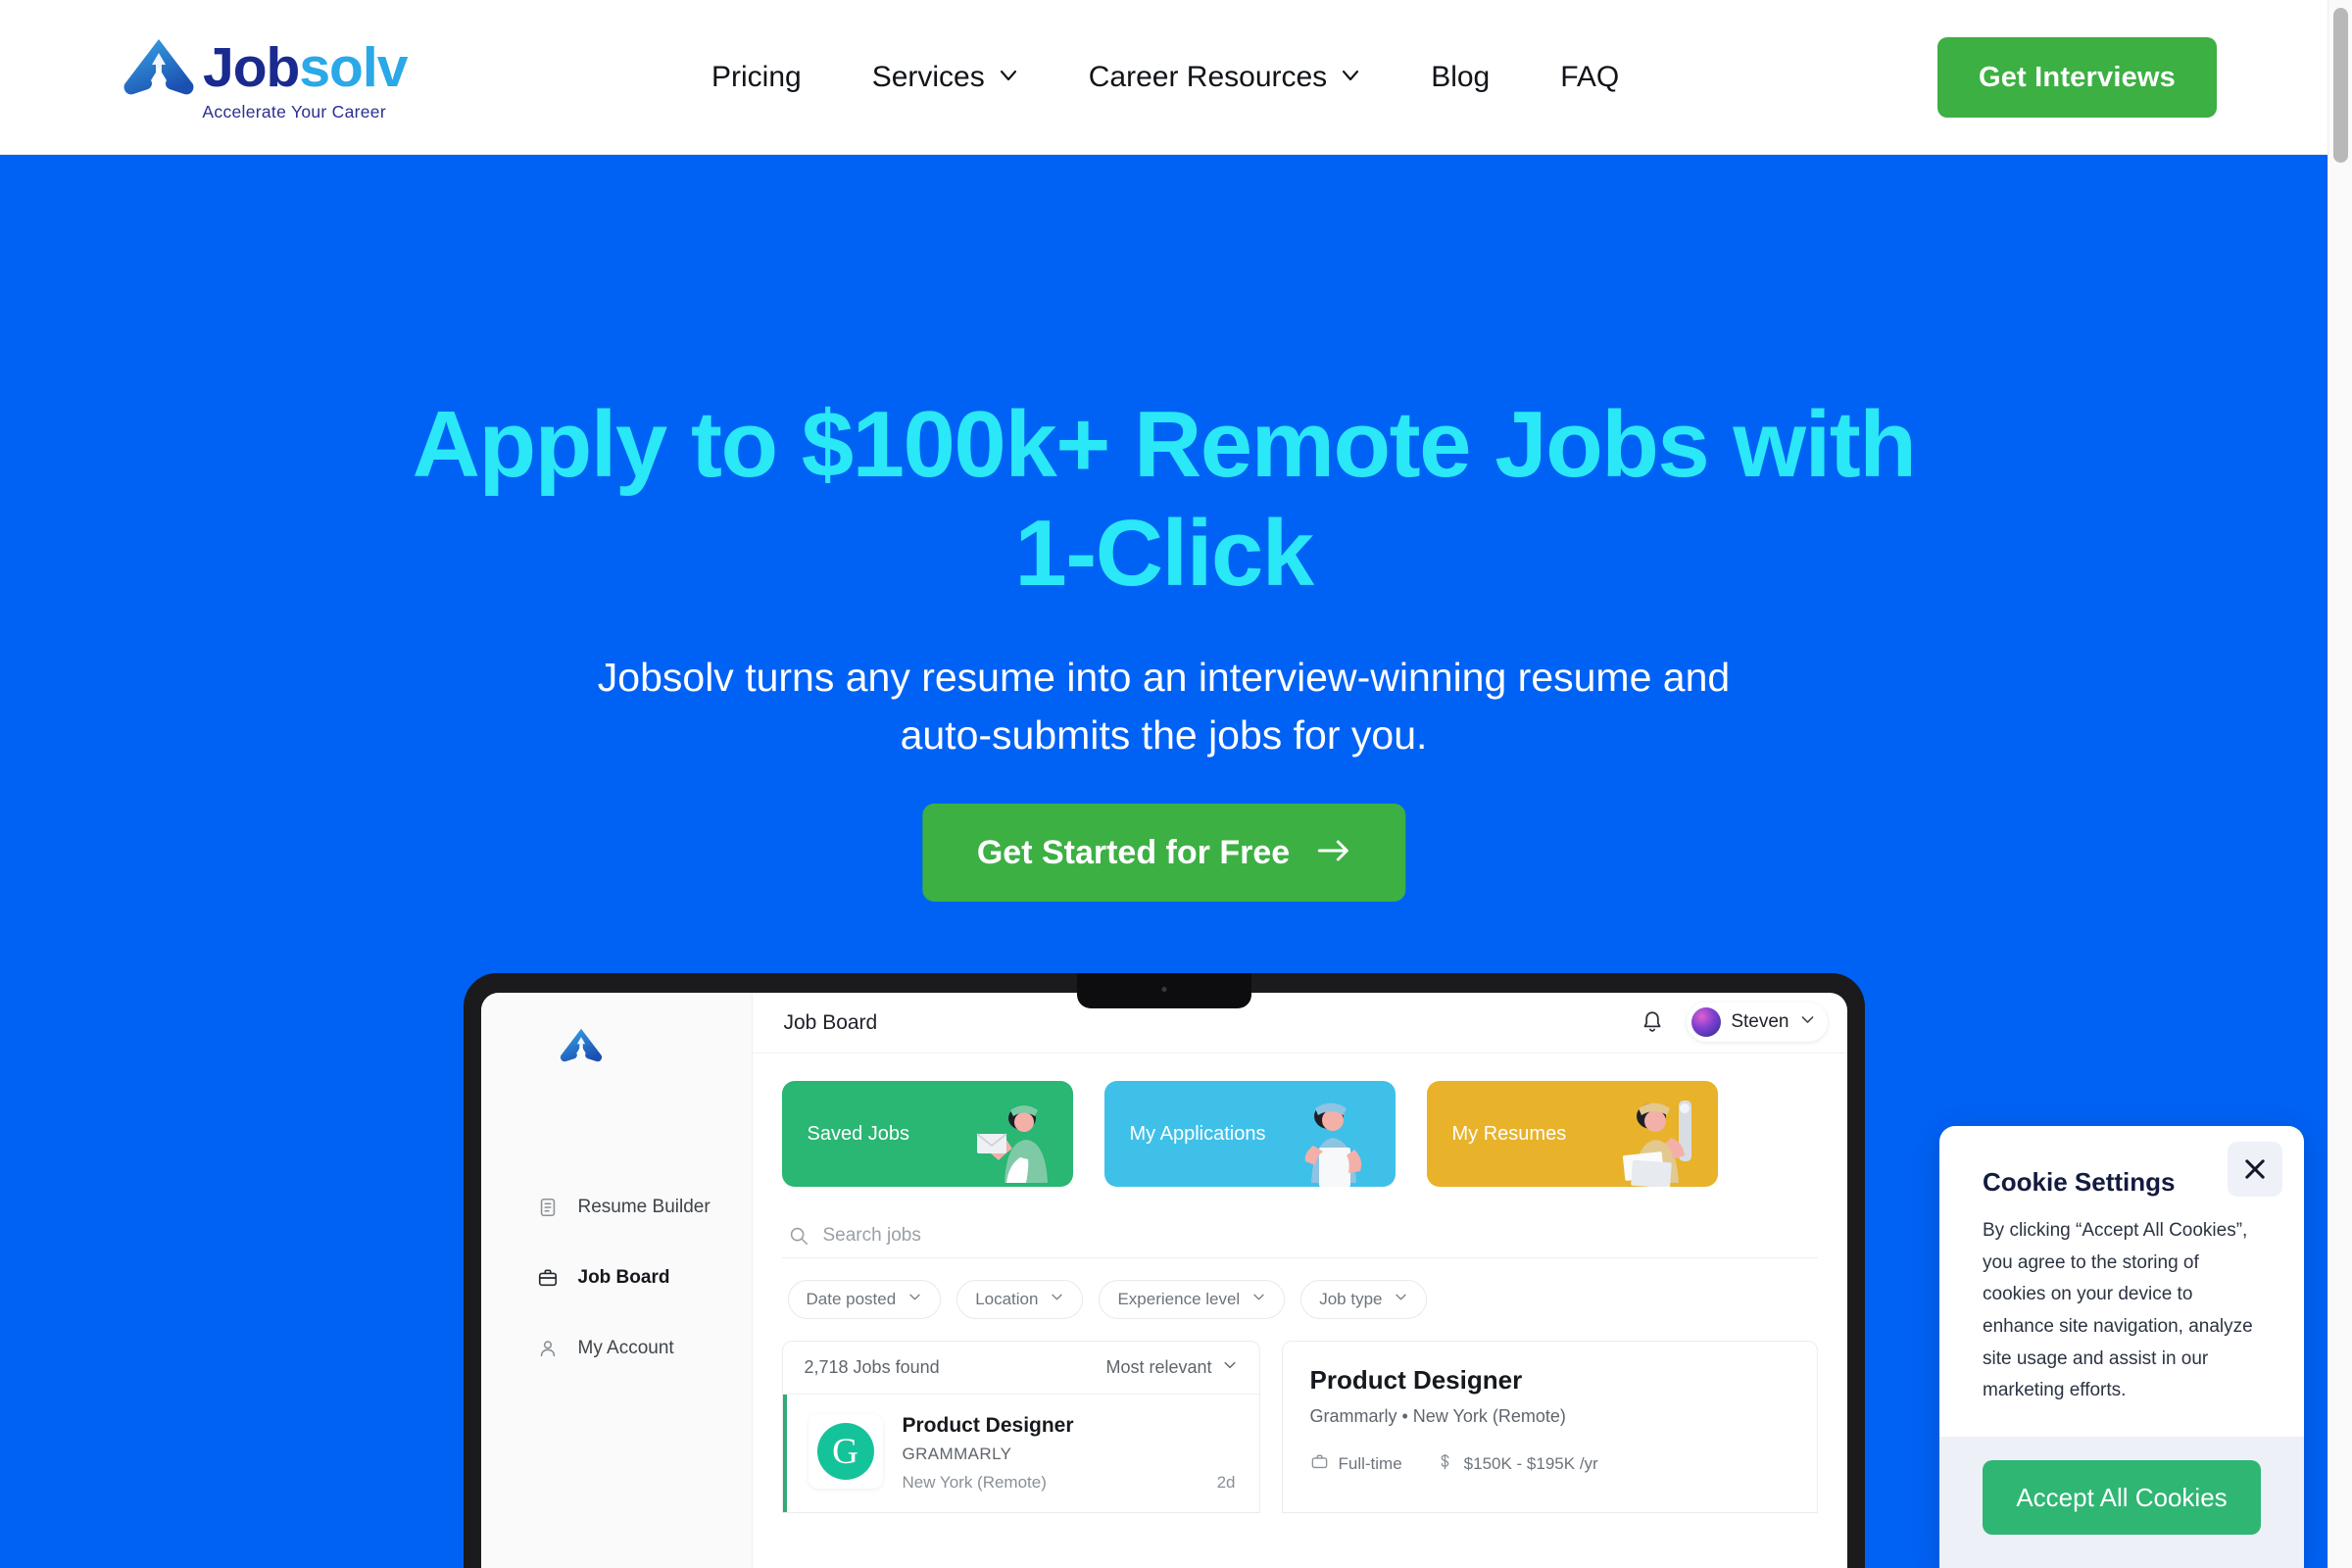 This screenshot has height=1568, width=2352. I want to click on promo-card-saved-jobs: Saved Jobs, so click(927, 1134).